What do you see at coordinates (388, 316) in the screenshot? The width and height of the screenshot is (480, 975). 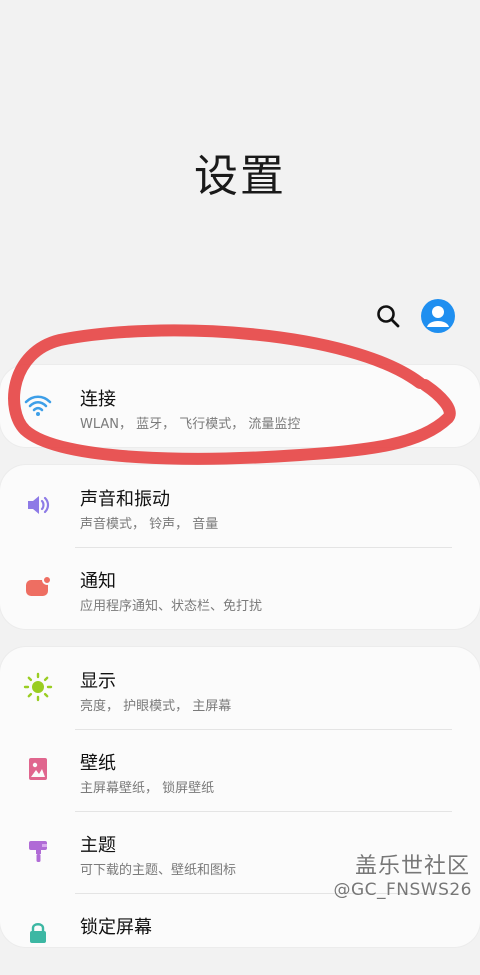 I see `search-icon` at bounding box center [388, 316].